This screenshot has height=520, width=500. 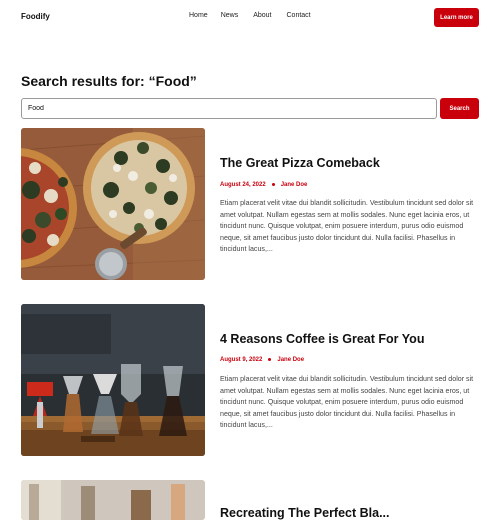 What do you see at coordinates (322, 339) in the screenshot?
I see `post-title: 4 Reasons Coffee is Great For You` at bounding box center [322, 339].